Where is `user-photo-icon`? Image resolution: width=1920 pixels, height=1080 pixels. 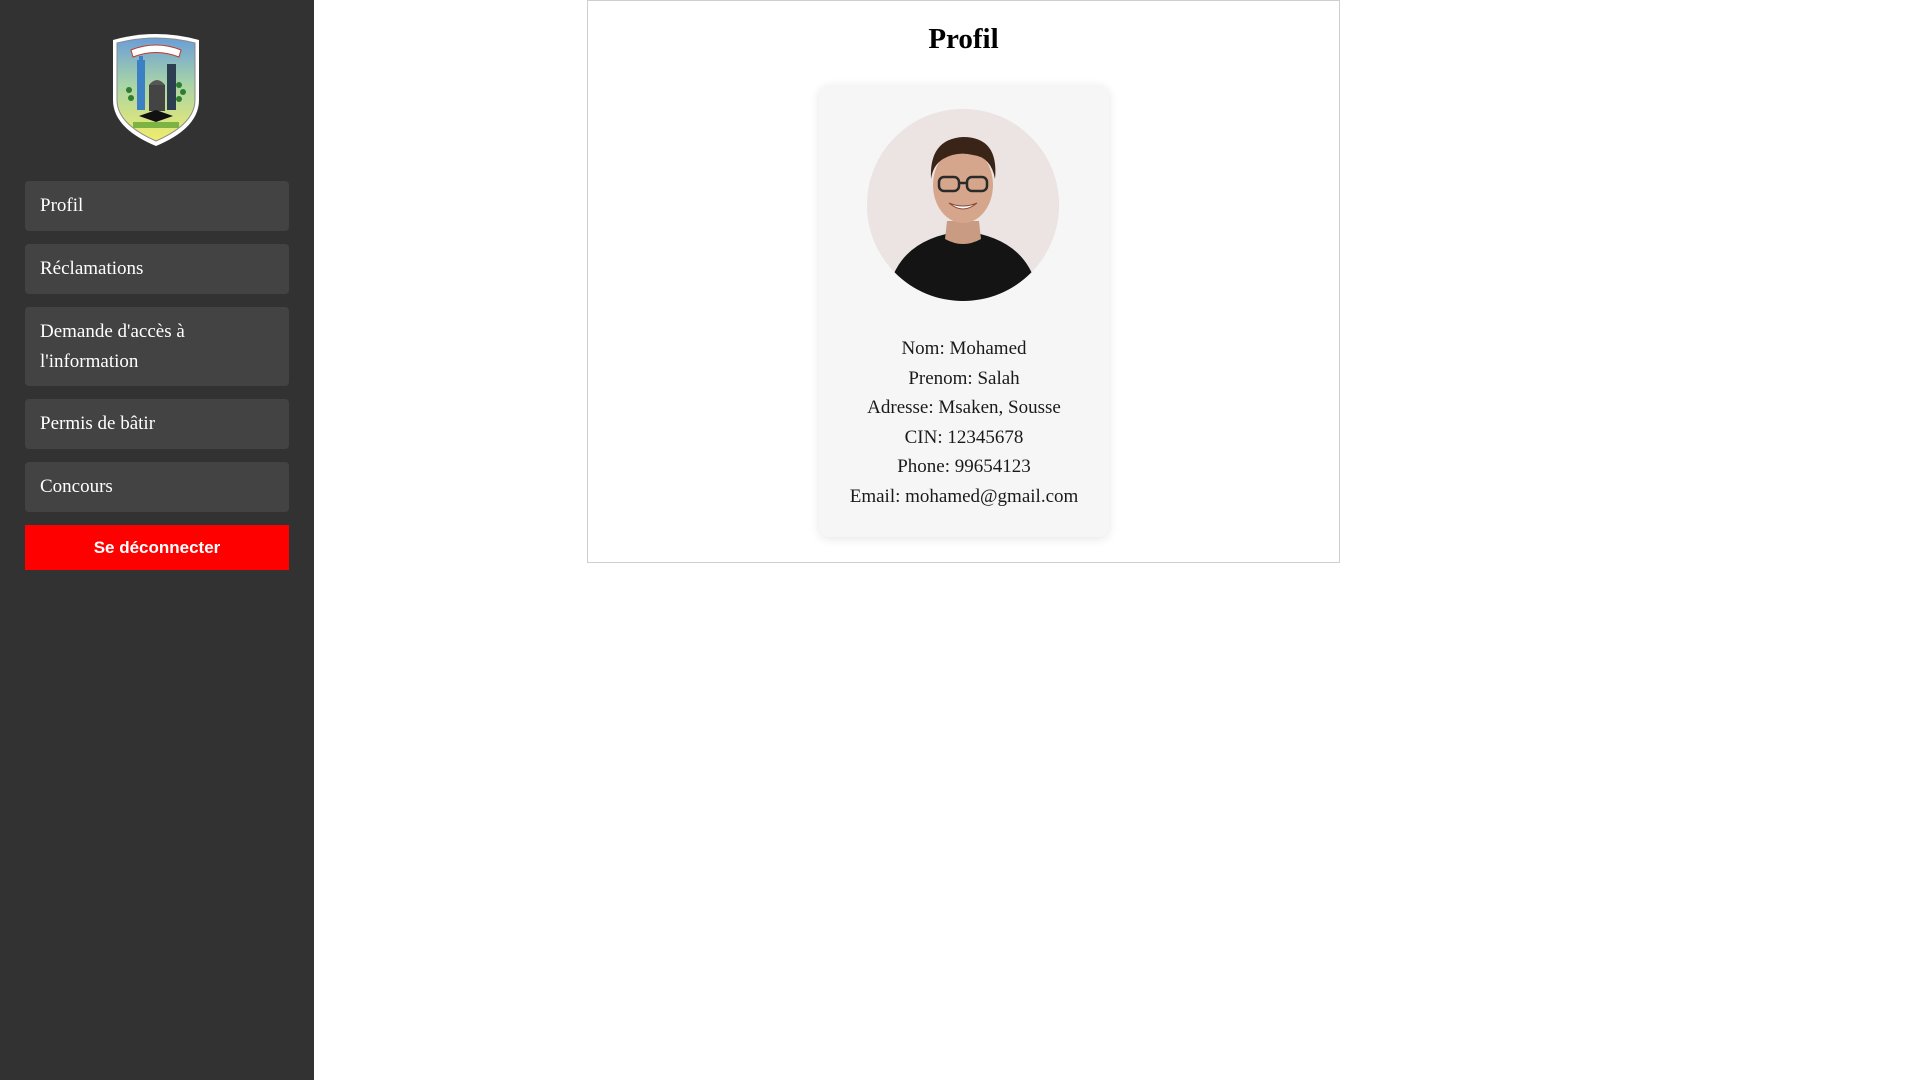
user-photo-icon is located at coordinates (963, 205).